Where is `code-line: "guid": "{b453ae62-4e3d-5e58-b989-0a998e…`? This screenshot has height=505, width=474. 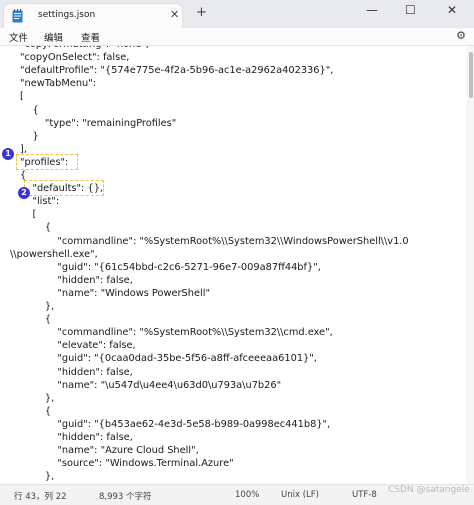 code-line: "guid": "{b453ae62-4e3d-5e58-b989-0a998e… is located at coordinates (175, 424).